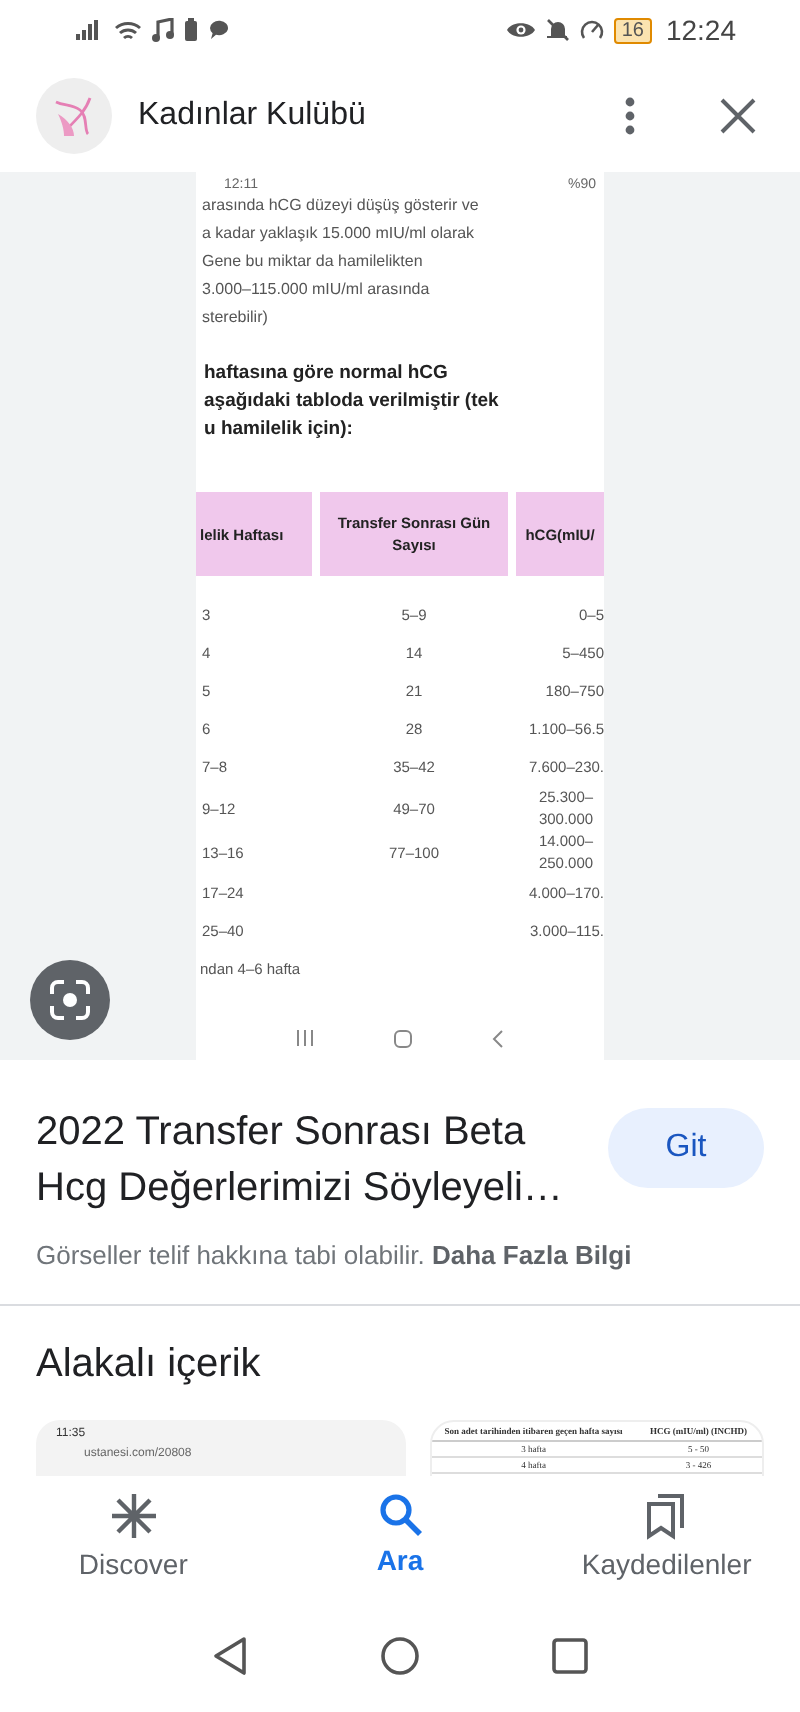  I want to click on lens-button, so click(70, 1000).